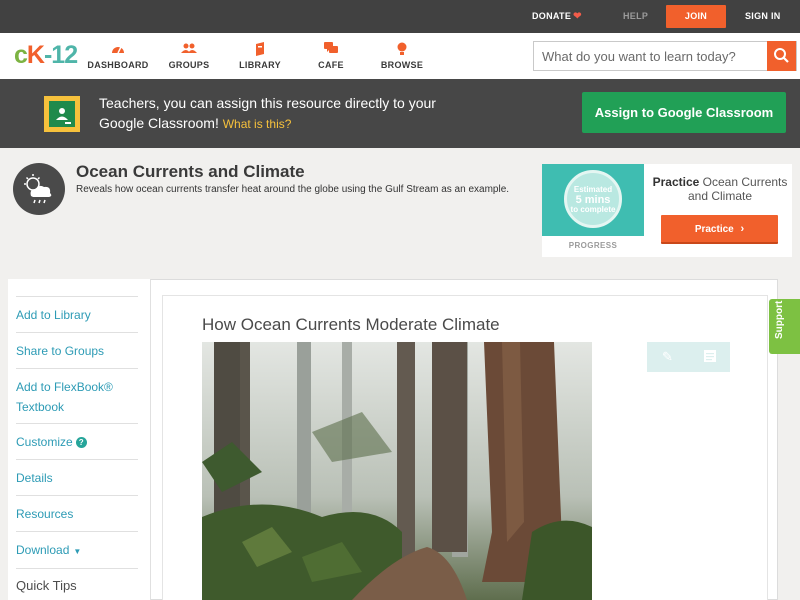 Image resolution: width=800 pixels, height=600 pixels. I want to click on sidebar-details: Details, so click(77, 473).